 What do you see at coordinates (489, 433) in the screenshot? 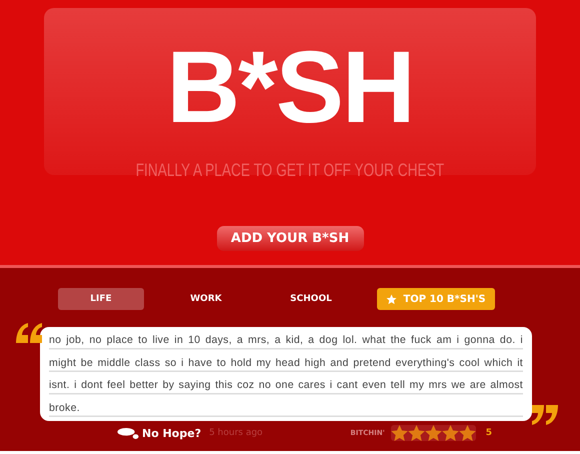
I see `rating-score: 5` at bounding box center [489, 433].